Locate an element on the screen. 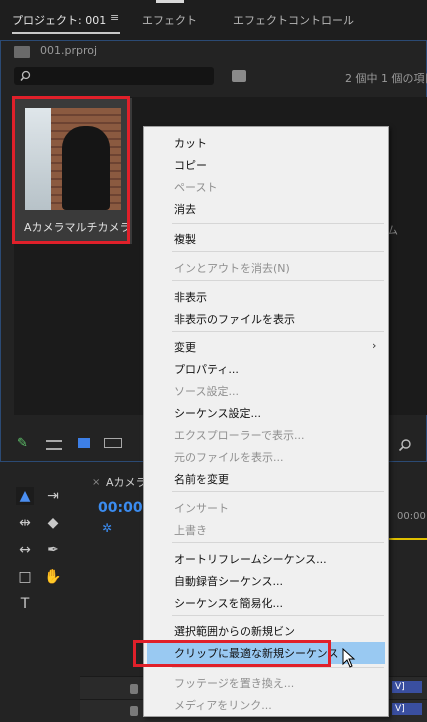 This screenshot has width=427, height=722. icon-view-icon is located at coordinates (84, 443).